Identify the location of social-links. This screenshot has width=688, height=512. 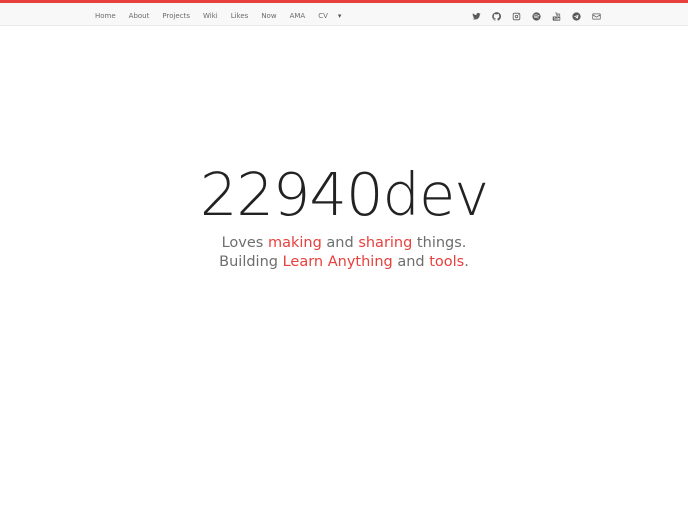
(536, 16).